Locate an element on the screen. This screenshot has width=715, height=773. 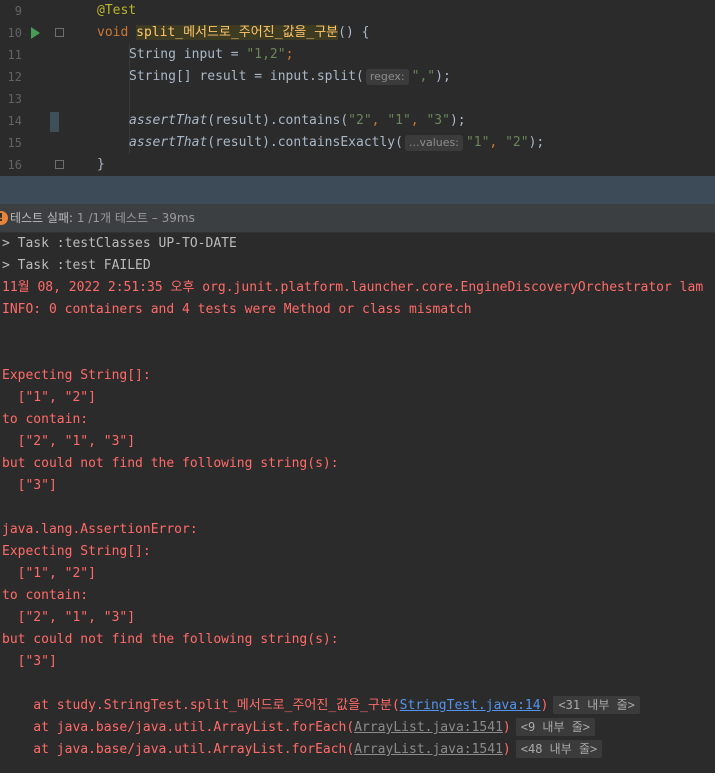
line-number: 12 is located at coordinates (14, 77).